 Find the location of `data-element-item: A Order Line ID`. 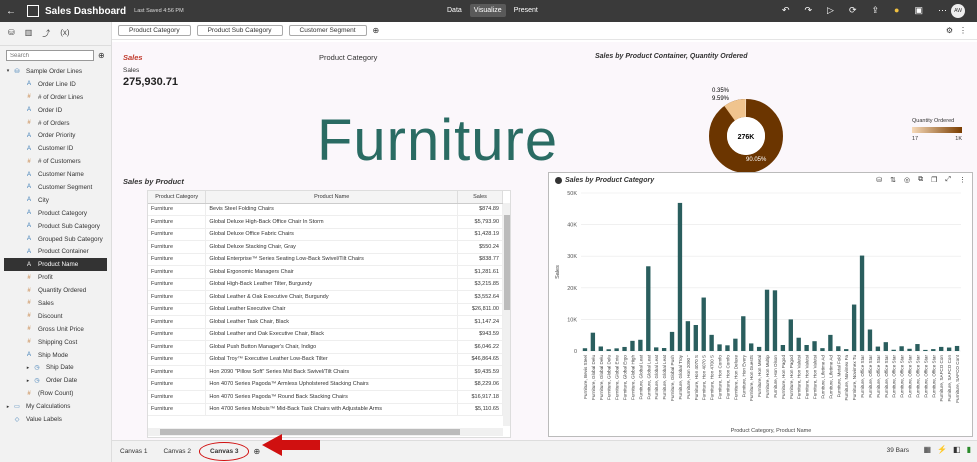

data-element-item: A Order Line ID is located at coordinates (57, 84).